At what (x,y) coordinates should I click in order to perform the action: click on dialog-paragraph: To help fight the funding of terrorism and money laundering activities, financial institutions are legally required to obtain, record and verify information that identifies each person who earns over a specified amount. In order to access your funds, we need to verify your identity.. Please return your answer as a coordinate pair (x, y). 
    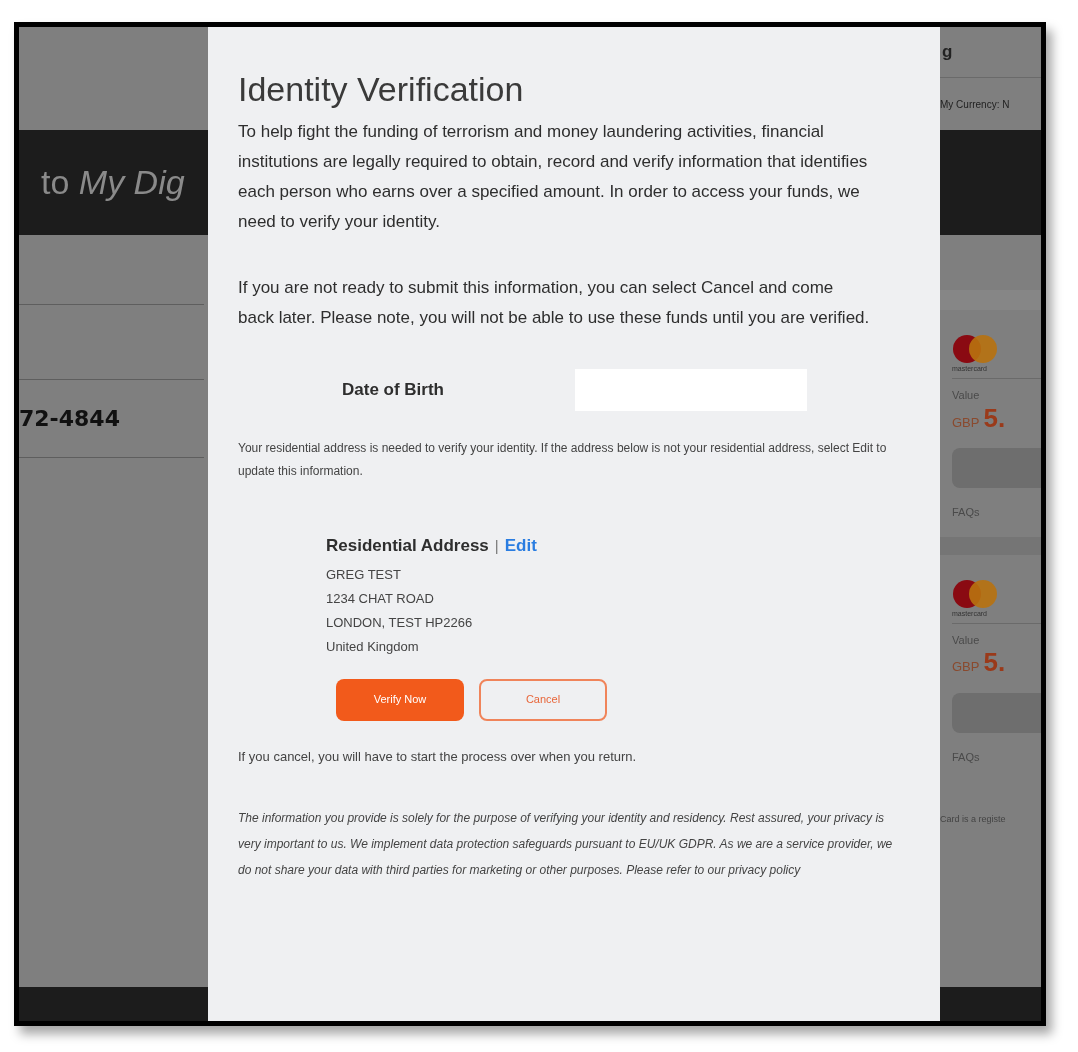
    Looking at the image, I should click on (553, 177).